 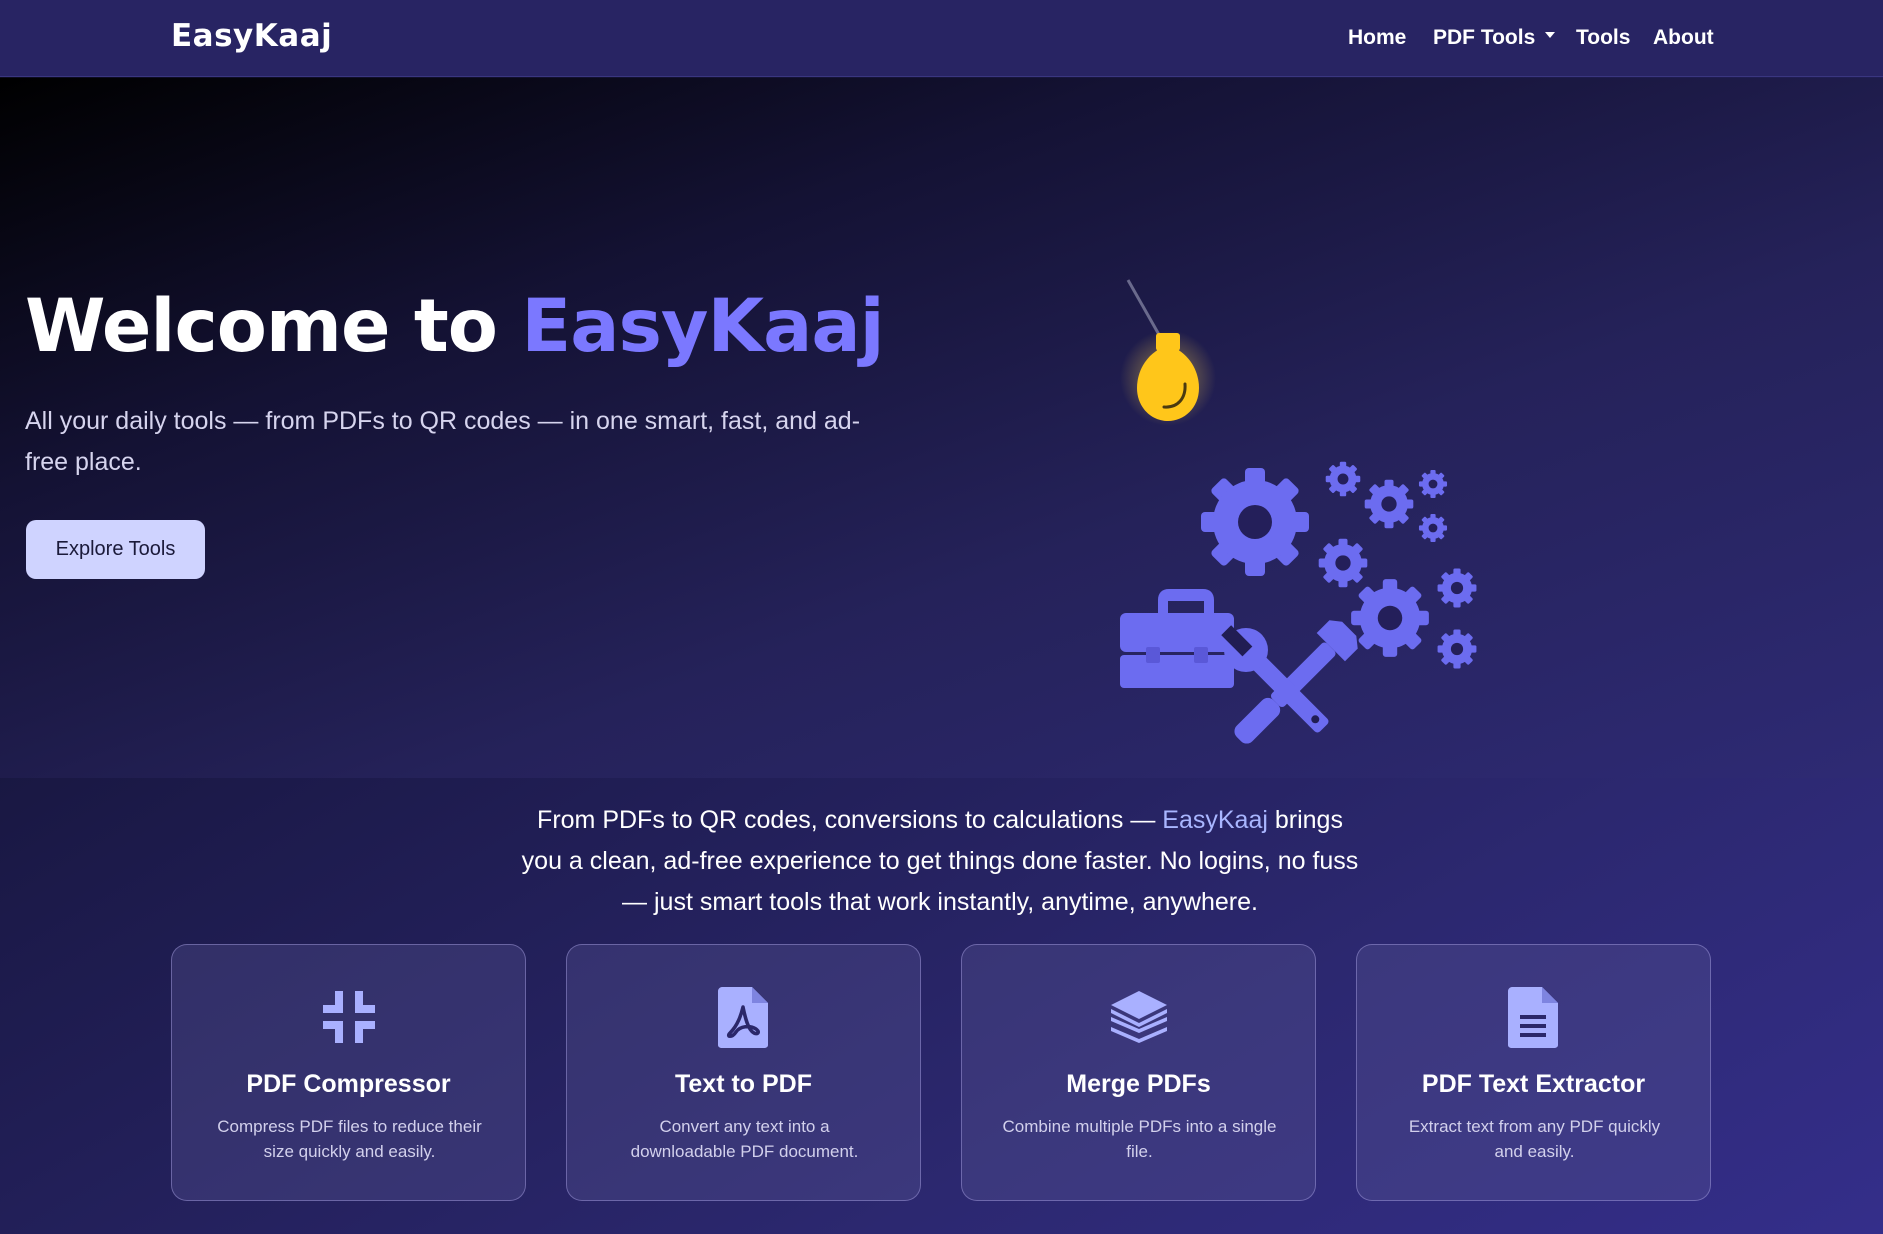 What do you see at coordinates (1168, 352) in the screenshot?
I see `lightbulb-icon` at bounding box center [1168, 352].